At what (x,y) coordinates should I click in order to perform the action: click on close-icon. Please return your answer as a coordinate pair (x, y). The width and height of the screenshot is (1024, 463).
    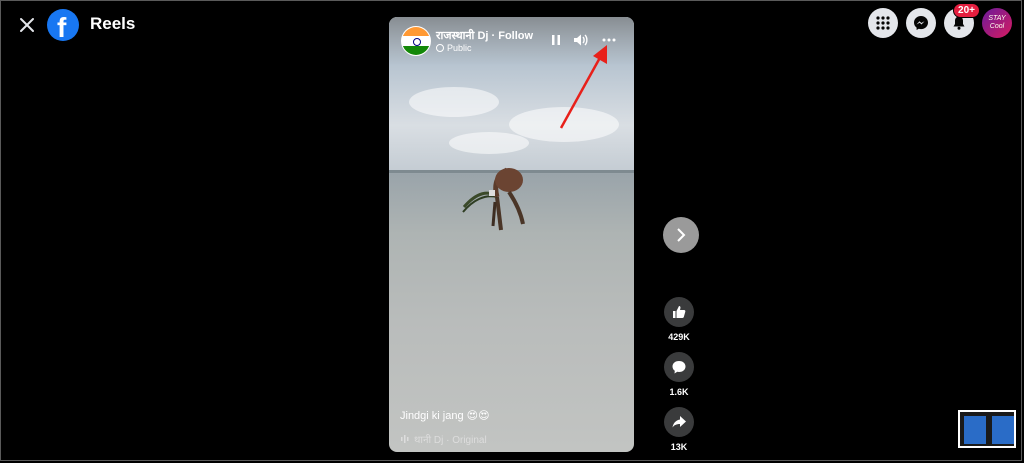
    Looking at the image, I should click on (27, 25).